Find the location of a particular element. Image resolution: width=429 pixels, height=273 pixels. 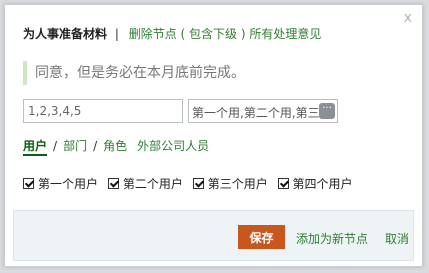

cancel-link: 取消 is located at coordinates (397, 238).